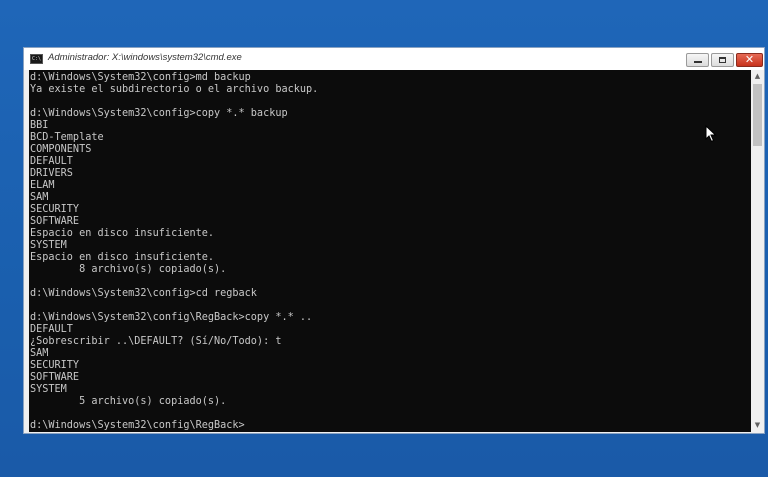  I want to click on console-line: 5 archivo(s) copiado(s)., so click(128, 401).